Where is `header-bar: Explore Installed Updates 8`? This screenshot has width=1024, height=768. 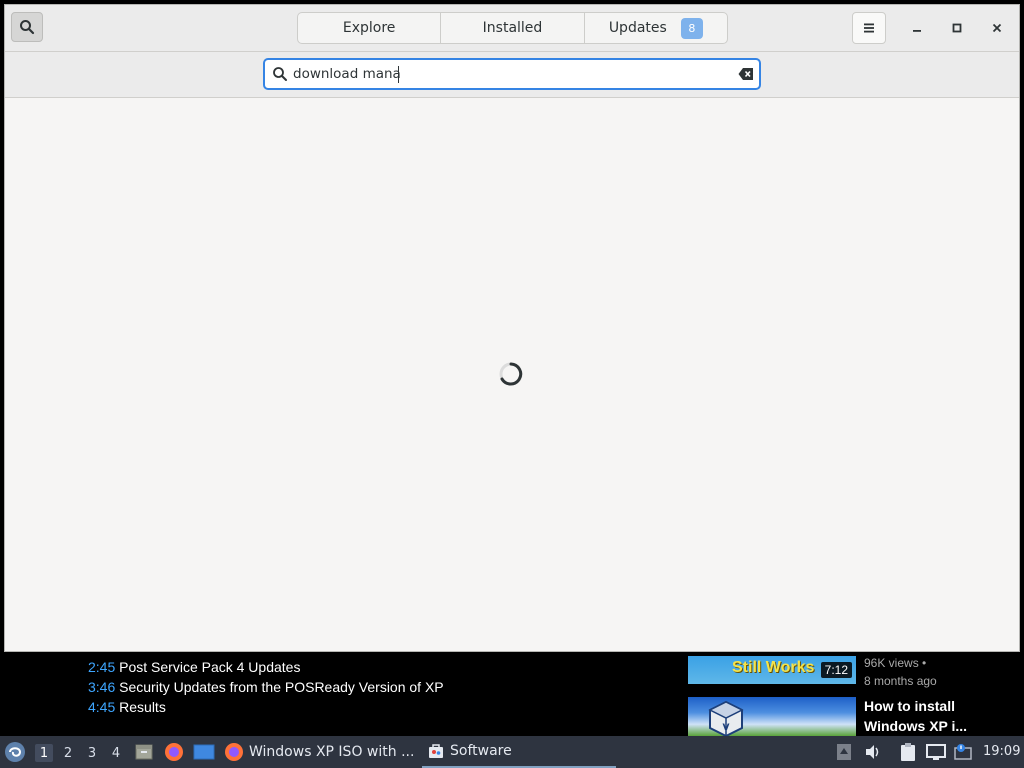 header-bar: Explore Installed Updates 8 is located at coordinates (512, 28).